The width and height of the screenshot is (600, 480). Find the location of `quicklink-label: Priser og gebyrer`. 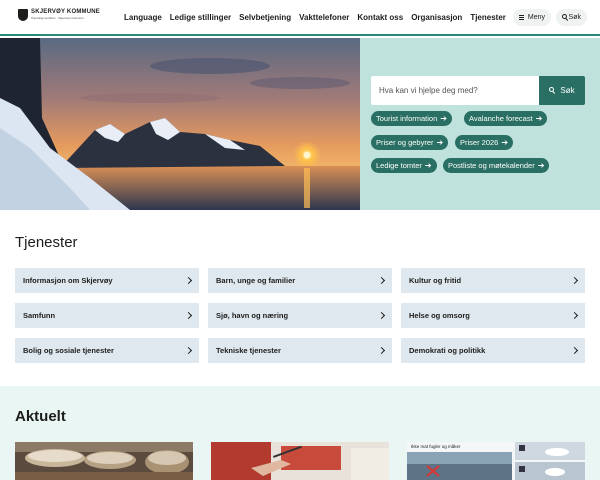

quicklink-label: Priser og gebyrer is located at coordinates (405, 142).